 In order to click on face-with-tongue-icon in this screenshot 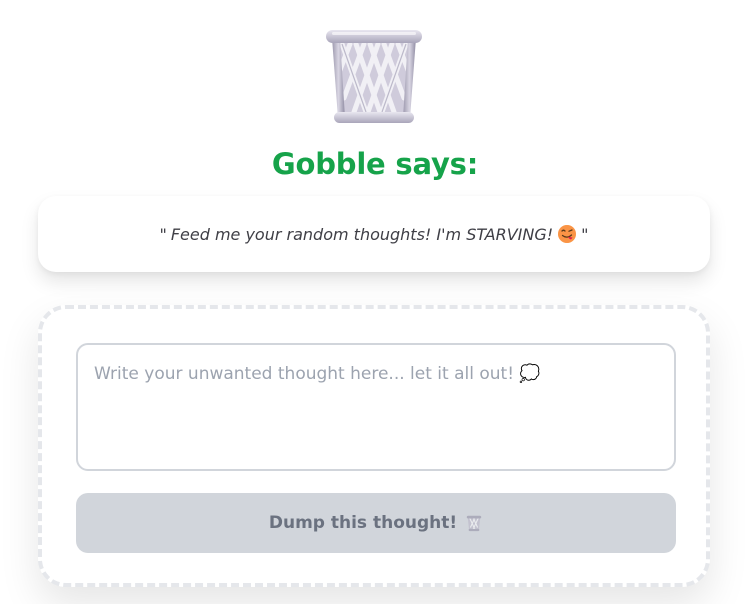, I will do `click(567, 234)`.